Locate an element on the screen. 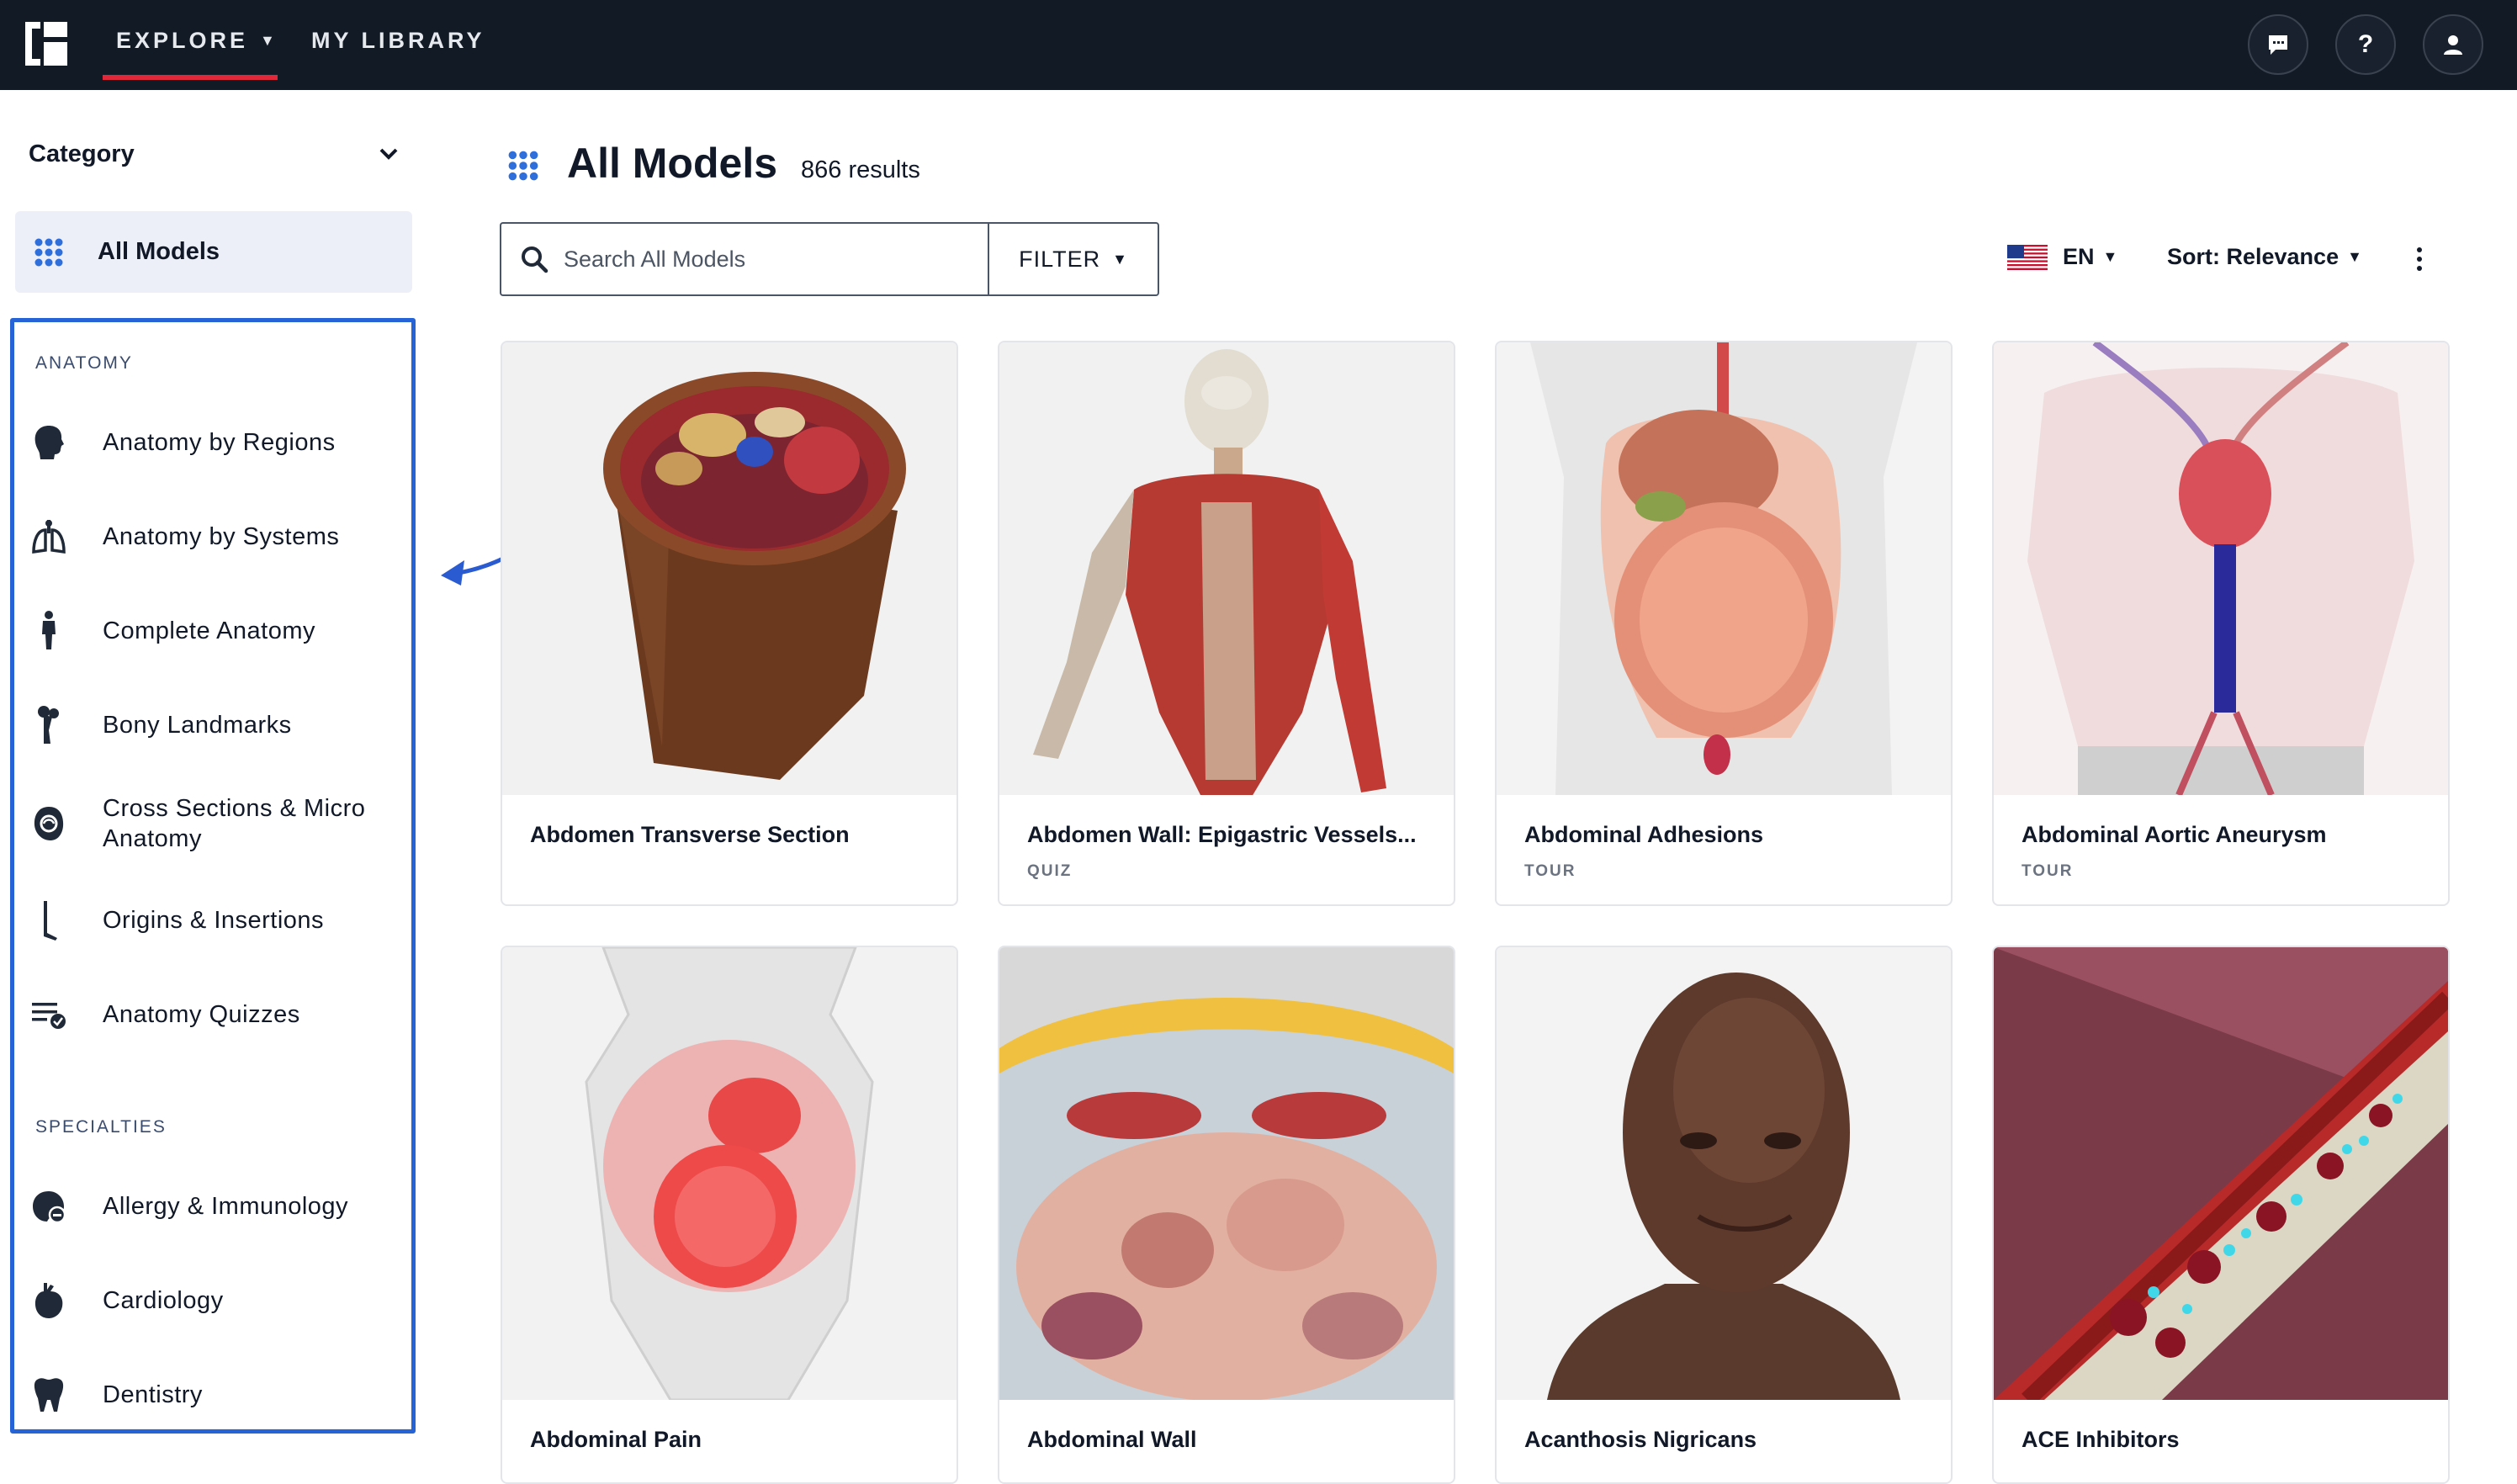 This screenshot has height=1484, width=2517. nav-my-library: MY LIBRARY is located at coordinates (398, 40).